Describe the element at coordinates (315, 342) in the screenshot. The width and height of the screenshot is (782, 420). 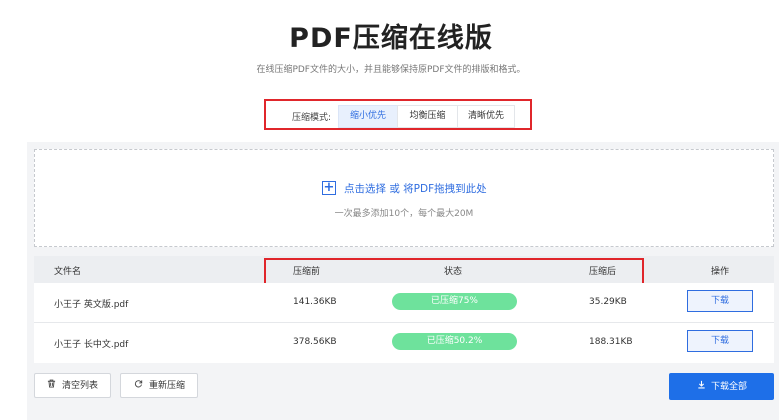
I see `size-before: 378.56KB` at that location.